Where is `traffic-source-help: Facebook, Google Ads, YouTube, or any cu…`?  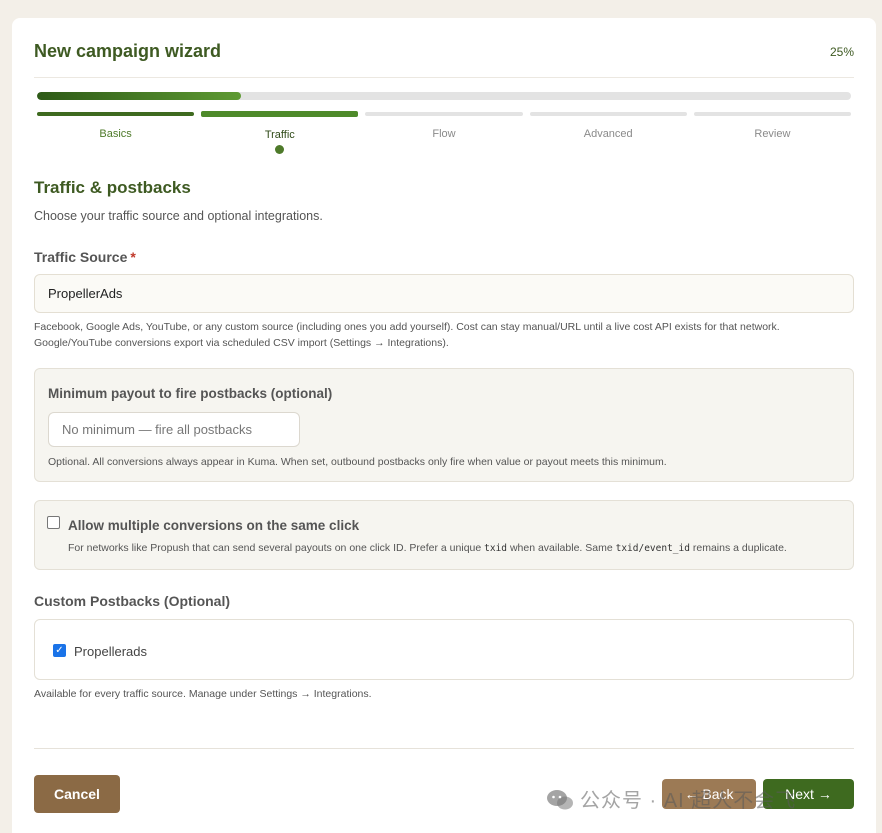
traffic-source-help: Facebook, Google Ads, YouTube, or any cu… is located at coordinates (429, 335).